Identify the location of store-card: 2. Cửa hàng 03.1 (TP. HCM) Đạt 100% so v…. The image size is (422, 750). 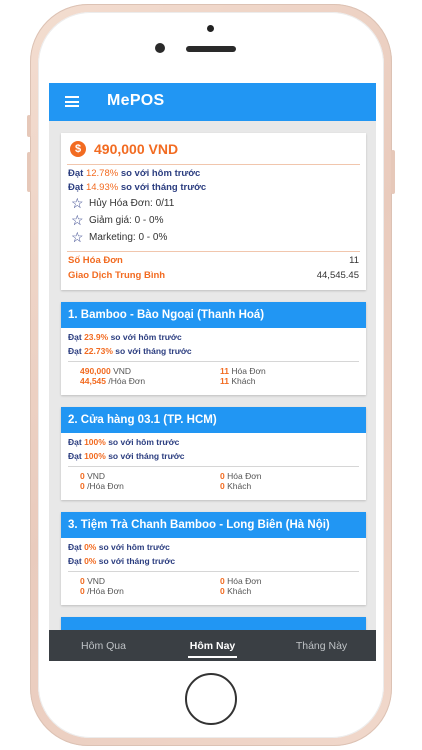
(213, 453).